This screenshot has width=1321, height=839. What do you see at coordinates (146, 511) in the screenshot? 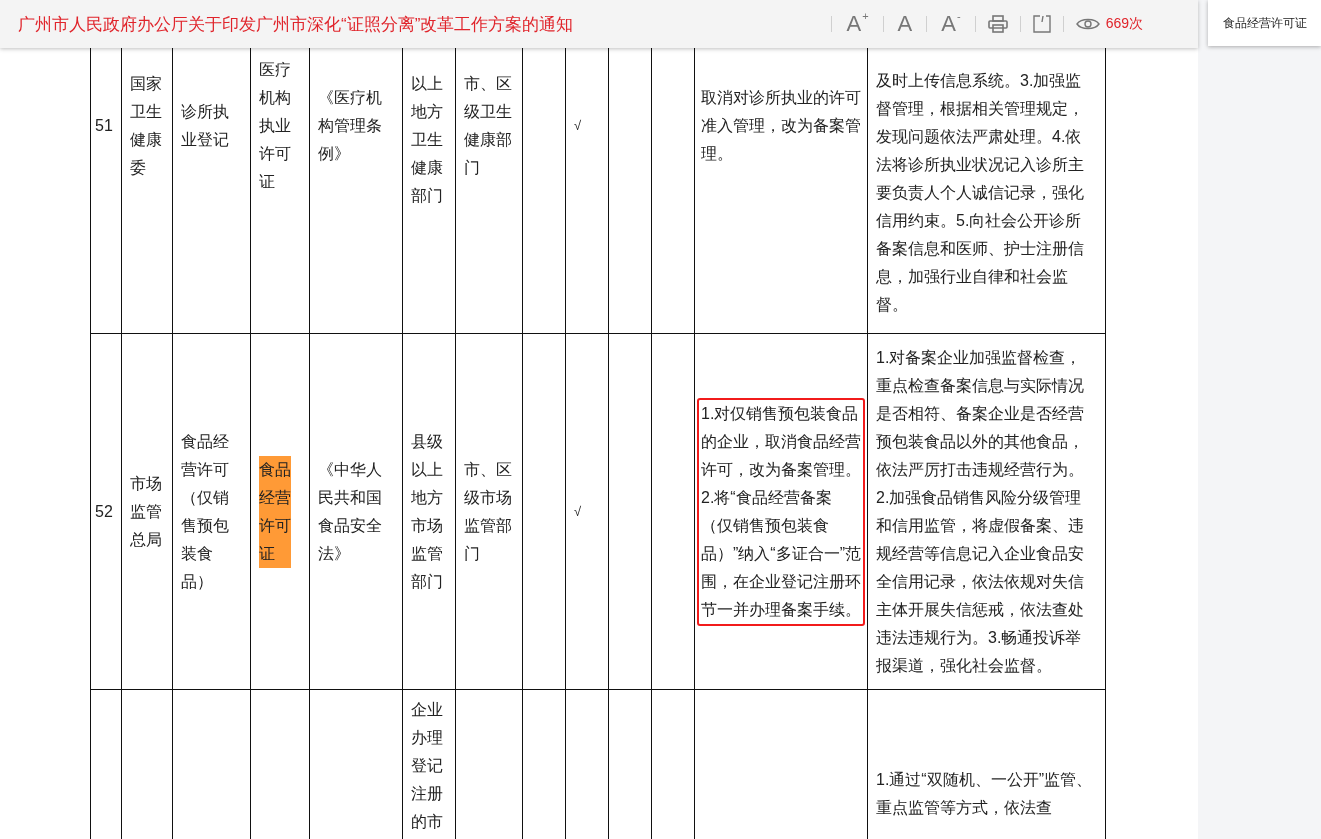
I see `cell-text: 市场监管总局` at bounding box center [146, 511].